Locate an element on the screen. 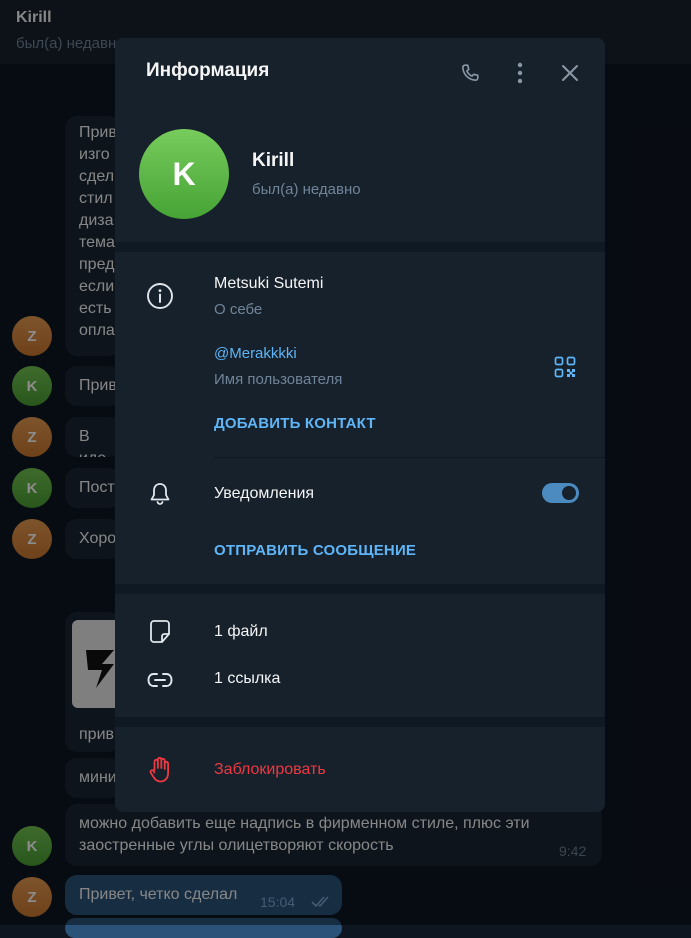 The image size is (691, 938). profile-avatar: K is located at coordinates (184, 174).